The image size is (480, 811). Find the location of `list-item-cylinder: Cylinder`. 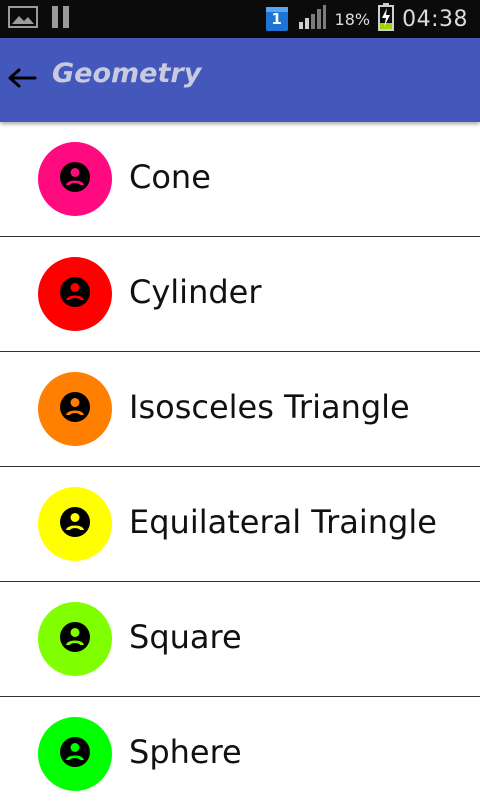

list-item-cylinder: Cylinder is located at coordinates (240, 294).